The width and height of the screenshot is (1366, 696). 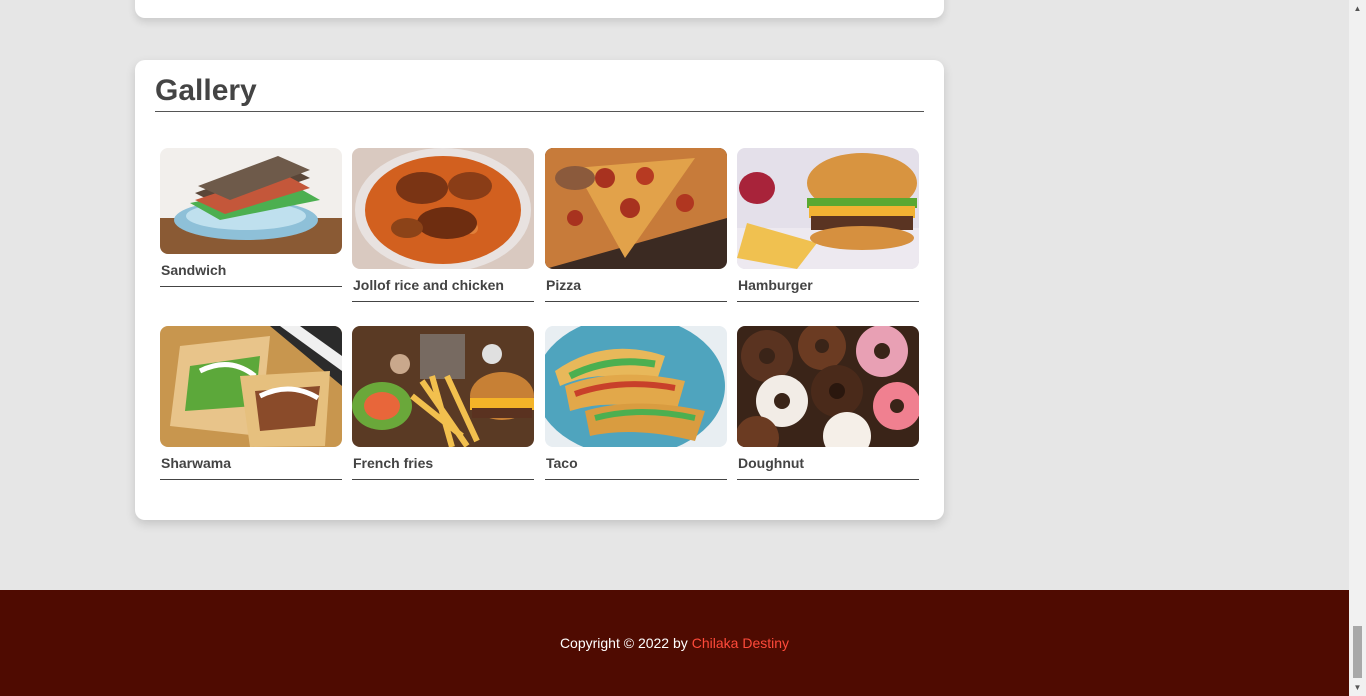 I want to click on gallery-item-sharwama: Sharwama, so click(x=251, y=403).